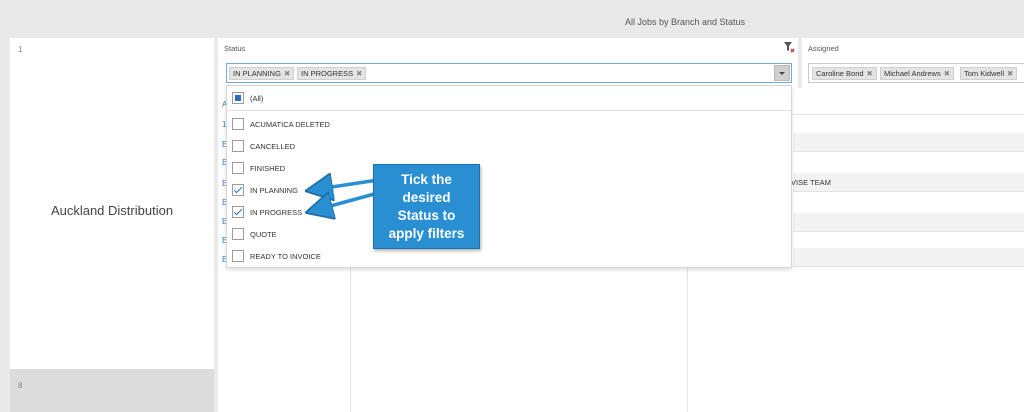 The height and width of the screenshot is (412, 1024). What do you see at coordinates (507, 212) in the screenshot?
I see `status-option: IN PROGRESS` at bounding box center [507, 212].